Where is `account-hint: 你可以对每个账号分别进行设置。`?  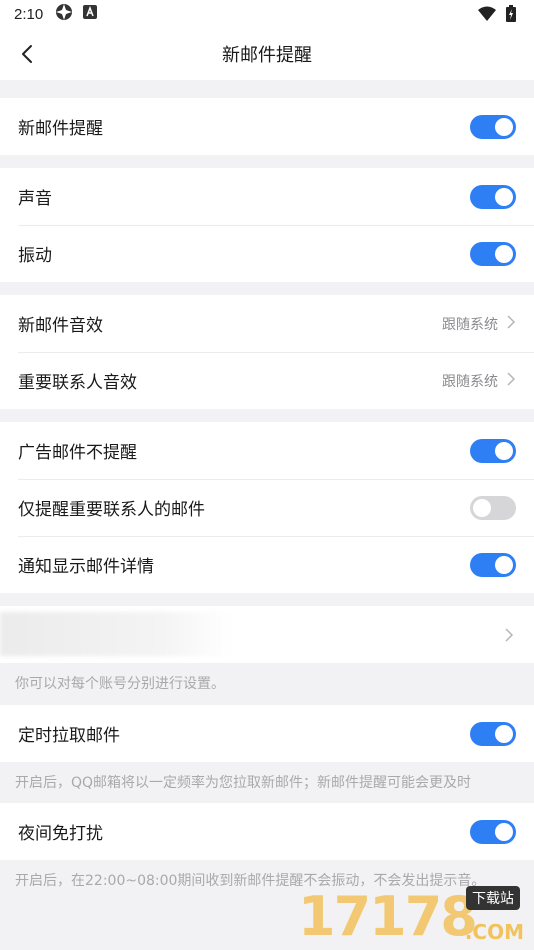 account-hint: 你可以对每个账号分别进行设置。 is located at coordinates (267, 684).